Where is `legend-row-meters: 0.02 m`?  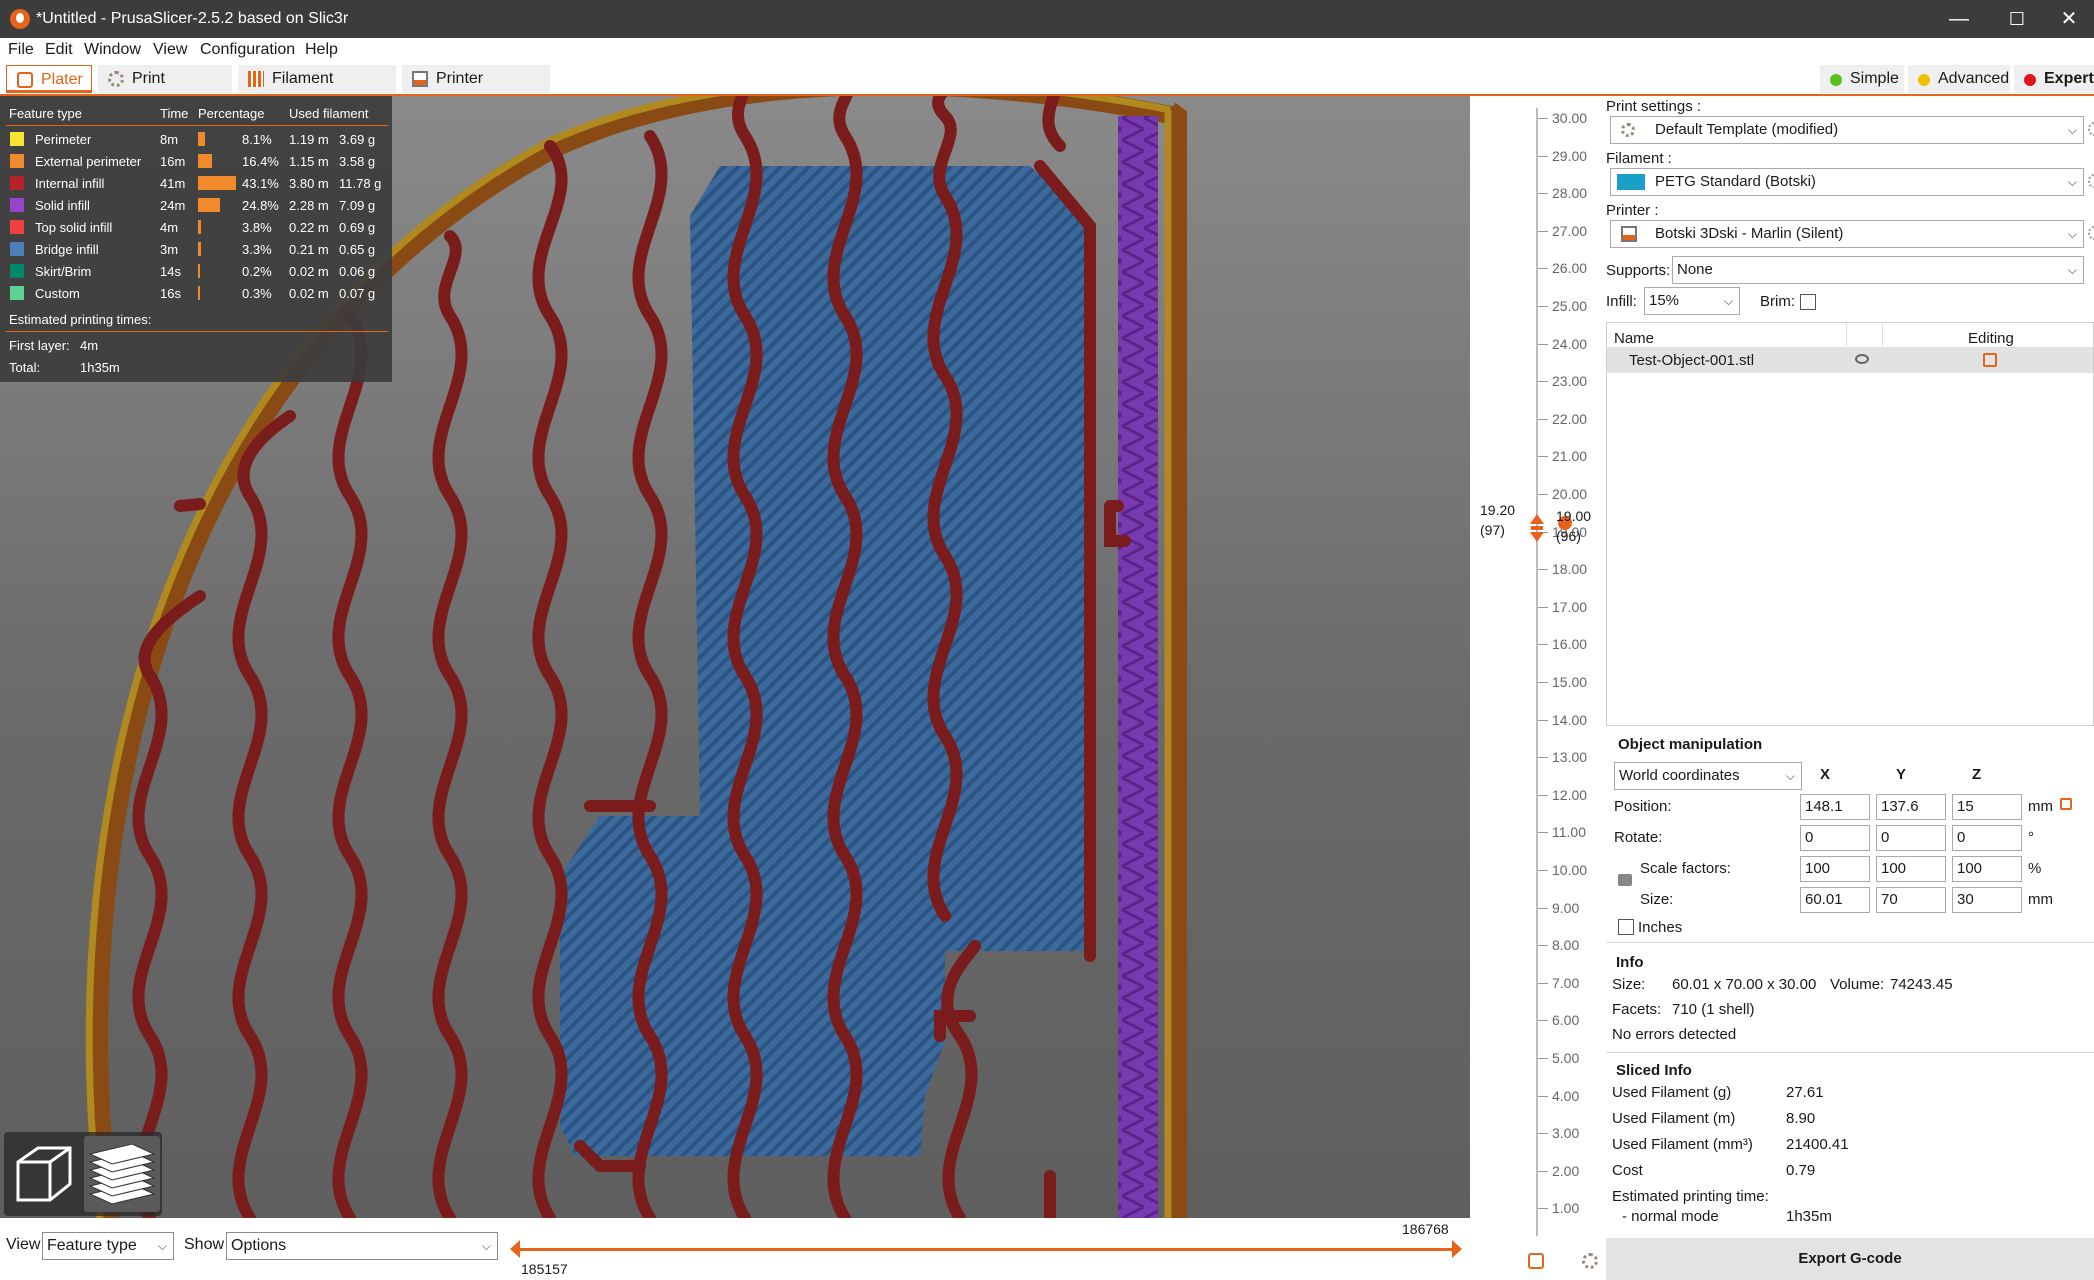 legend-row-meters: 0.02 m is located at coordinates (309, 271).